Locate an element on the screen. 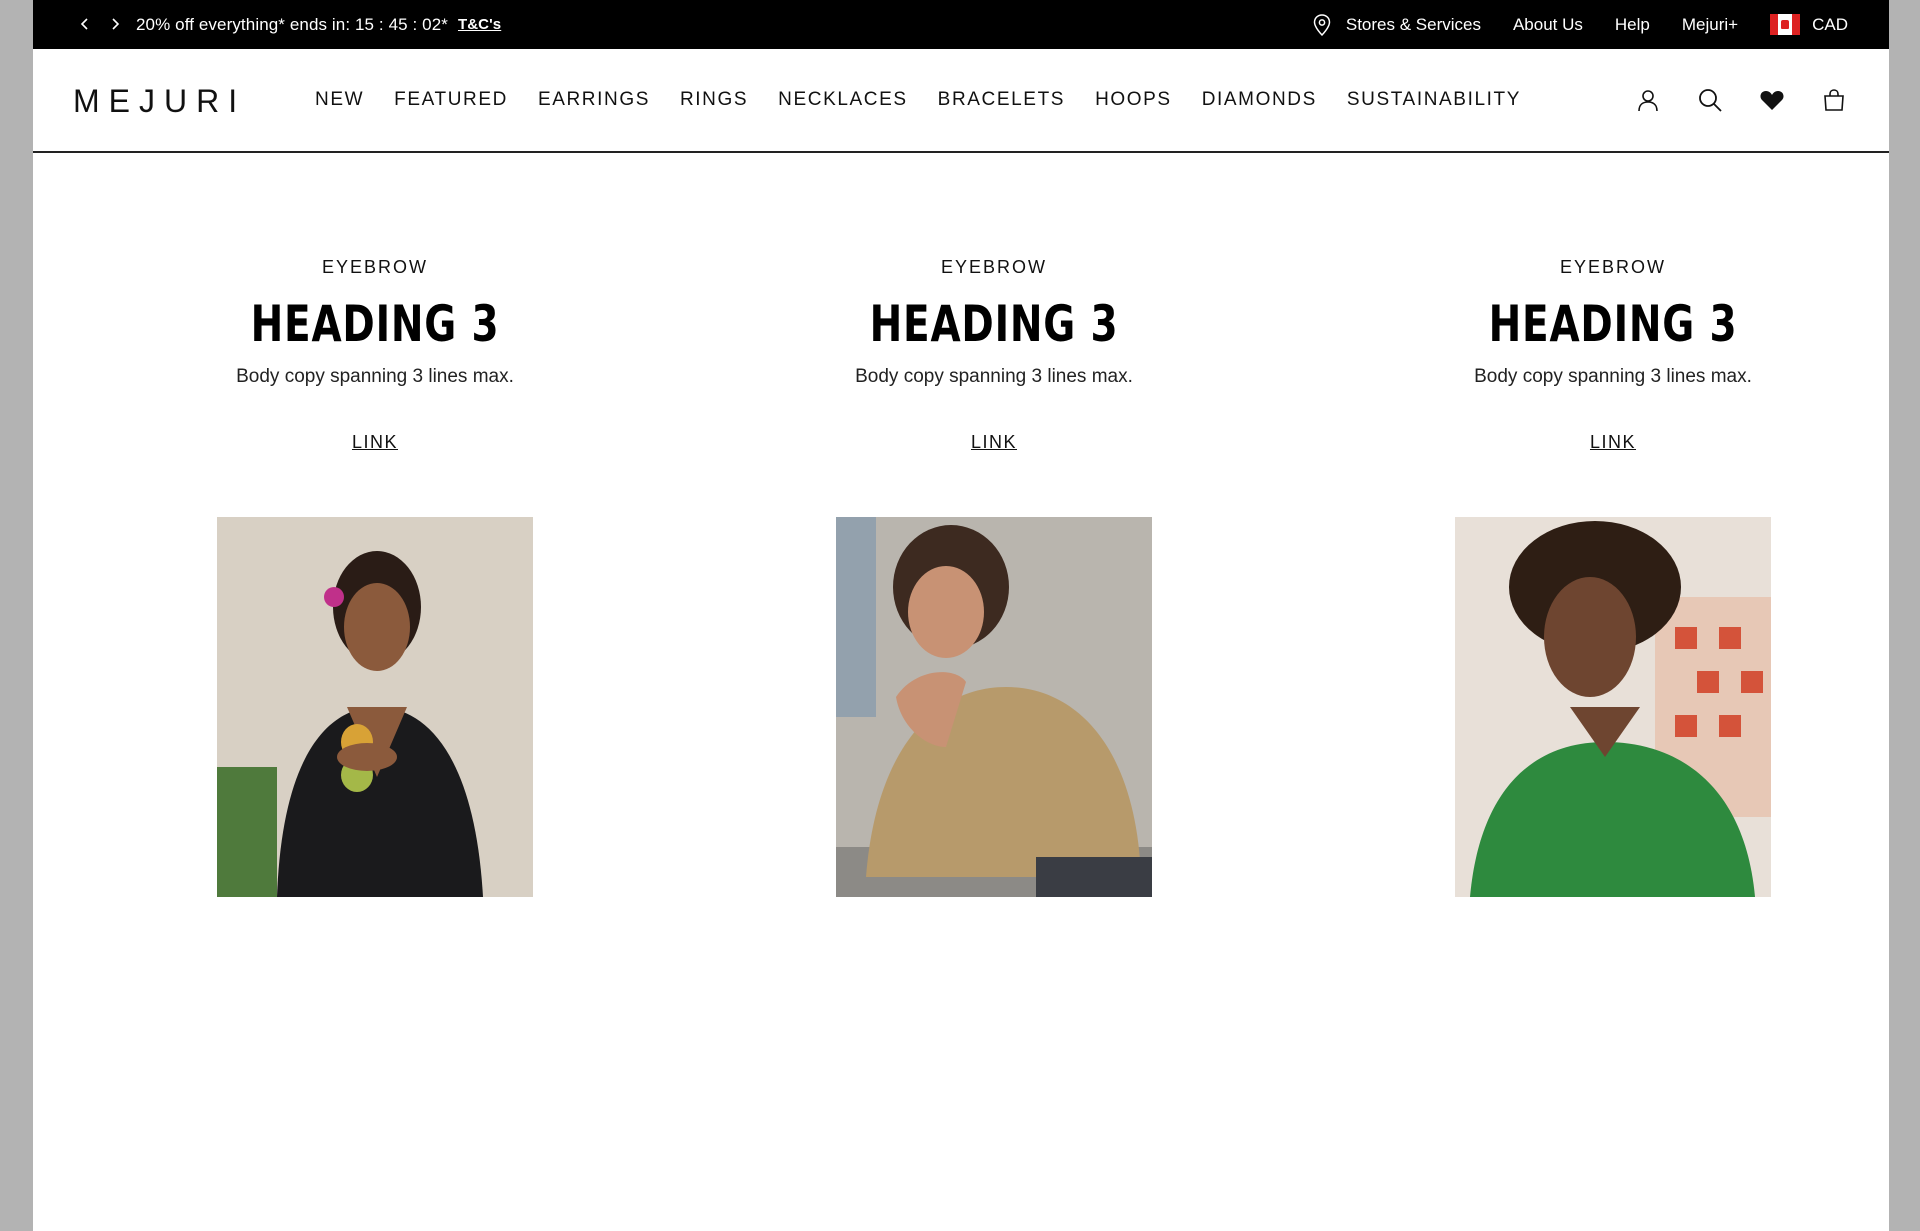 Image resolution: width=1920 pixels, height=1231 pixels. about-us-label: About Us is located at coordinates (1547, 24).